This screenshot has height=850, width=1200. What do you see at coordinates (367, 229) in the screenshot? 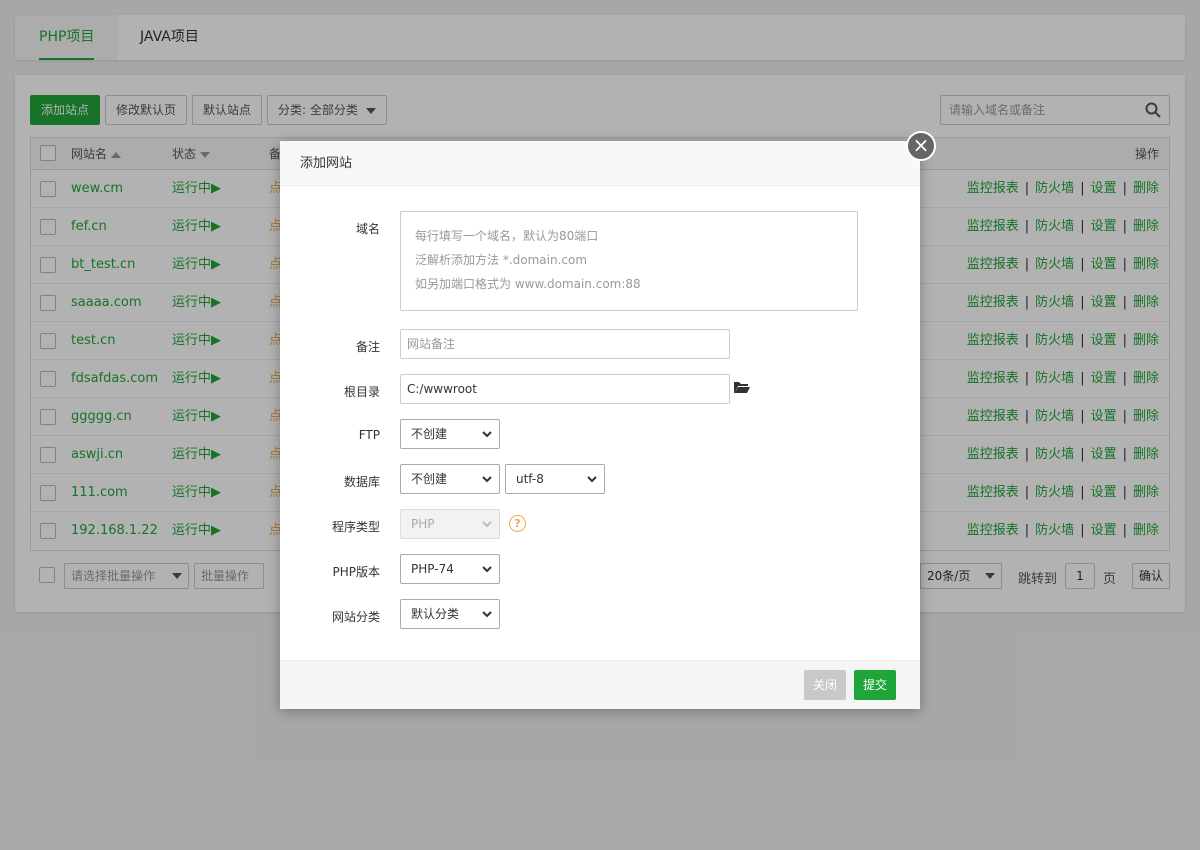
I see `domain-label: 域名` at bounding box center [367, 229].